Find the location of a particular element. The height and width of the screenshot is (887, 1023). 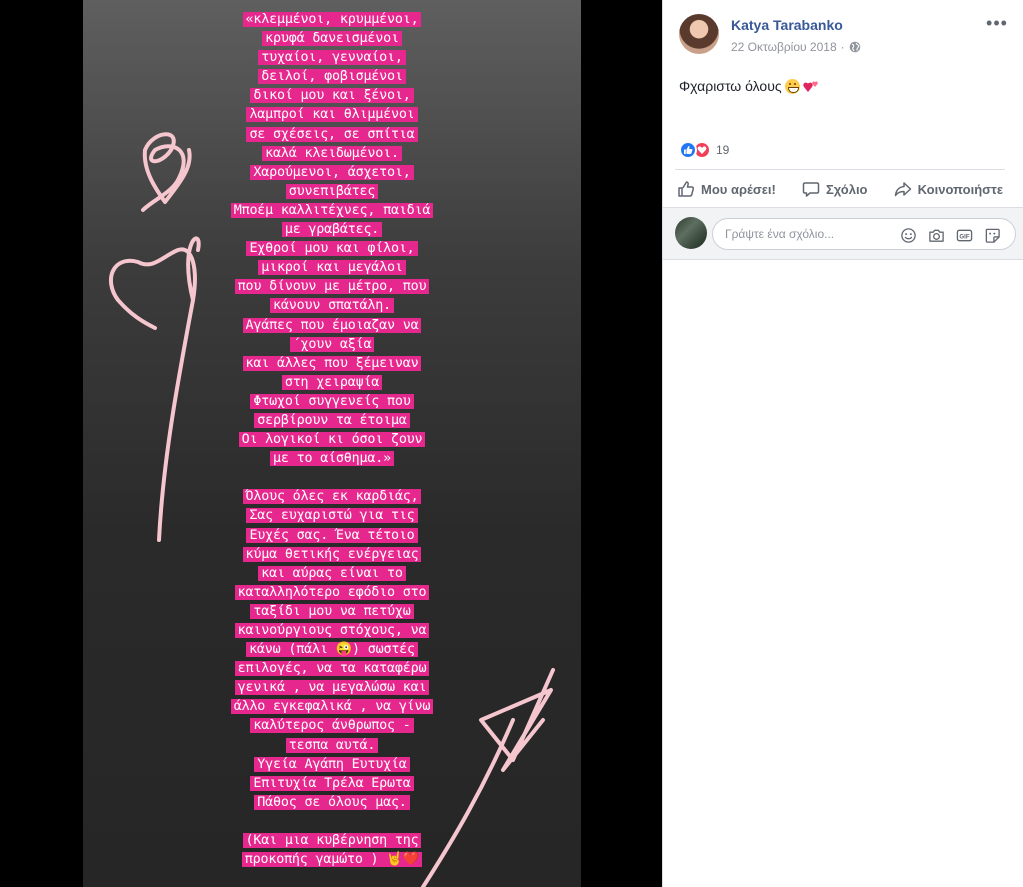

story-line-text: με γραβάτες. is located at coordinates (332, 230).